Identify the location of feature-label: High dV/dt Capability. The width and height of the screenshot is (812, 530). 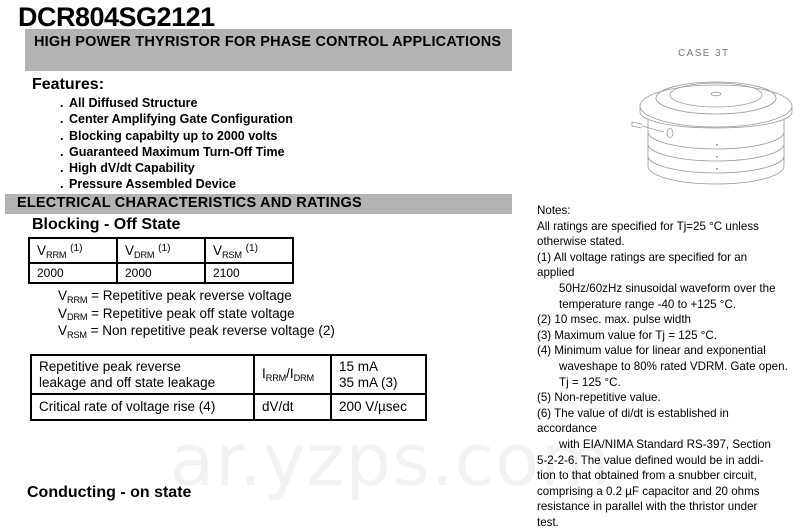
(132, 168).